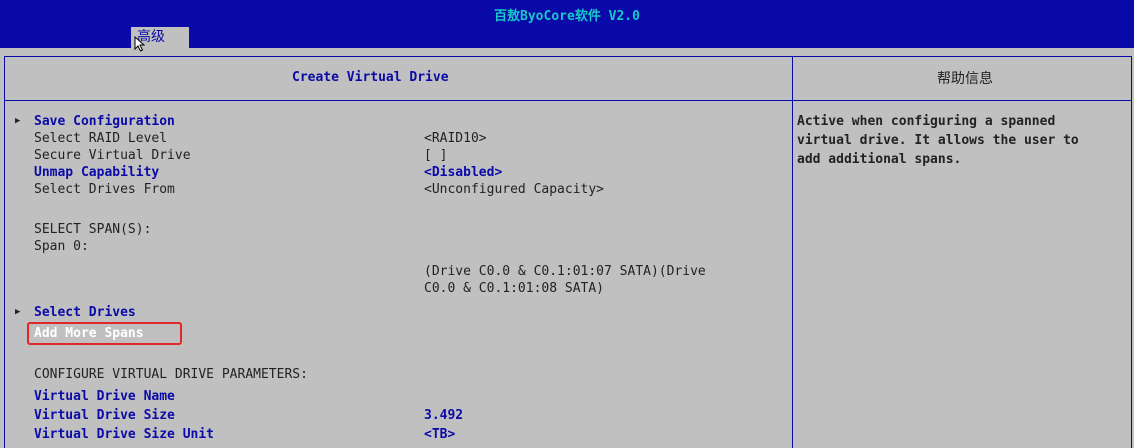 This screenshot has height=448, width=1134. I want to click on select-drives-from-label: Select Drives From, so click(104, 189).